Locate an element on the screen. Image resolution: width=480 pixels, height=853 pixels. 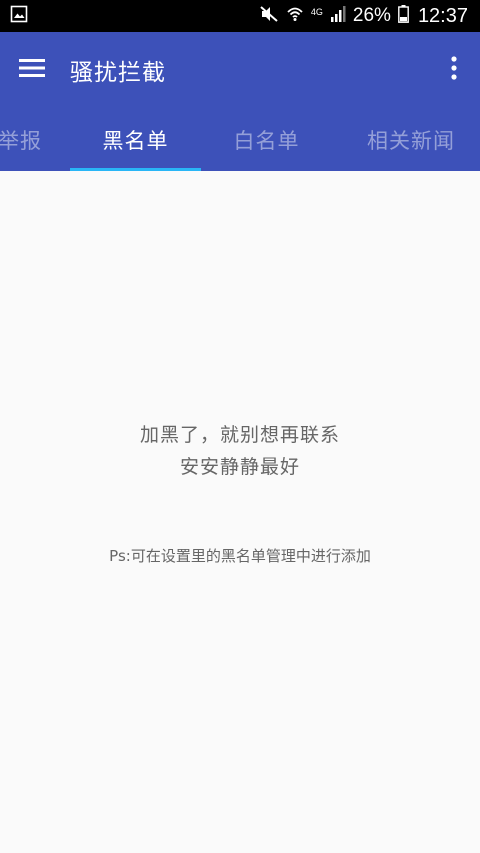
status-bar-left is located at coordinates (19, 16).